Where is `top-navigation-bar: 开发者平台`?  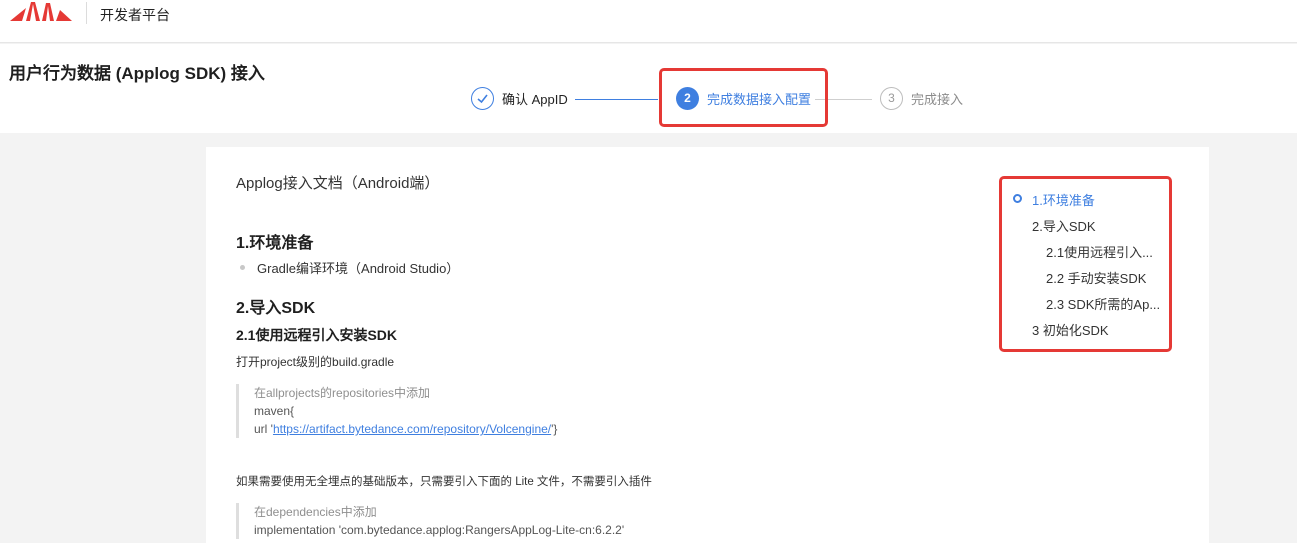 top-navigation-bar: 开发者平台 is located at coordinates (648, 21).